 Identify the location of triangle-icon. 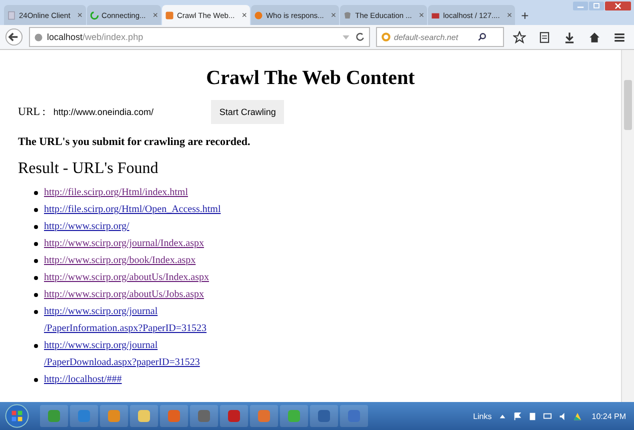
(577, 416).